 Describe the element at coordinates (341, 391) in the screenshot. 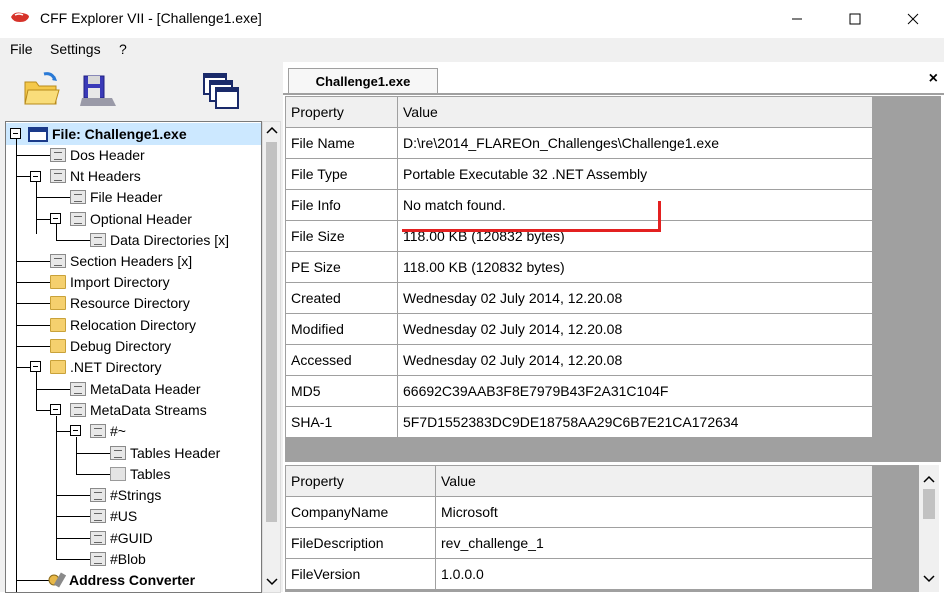

I see `property-cell: MD5` at that location.